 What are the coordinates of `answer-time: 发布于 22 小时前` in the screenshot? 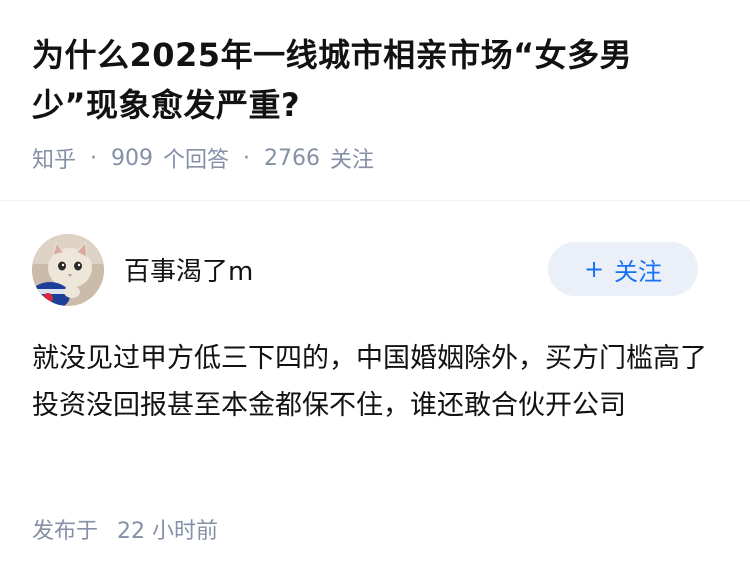 It's located at (125, 529).